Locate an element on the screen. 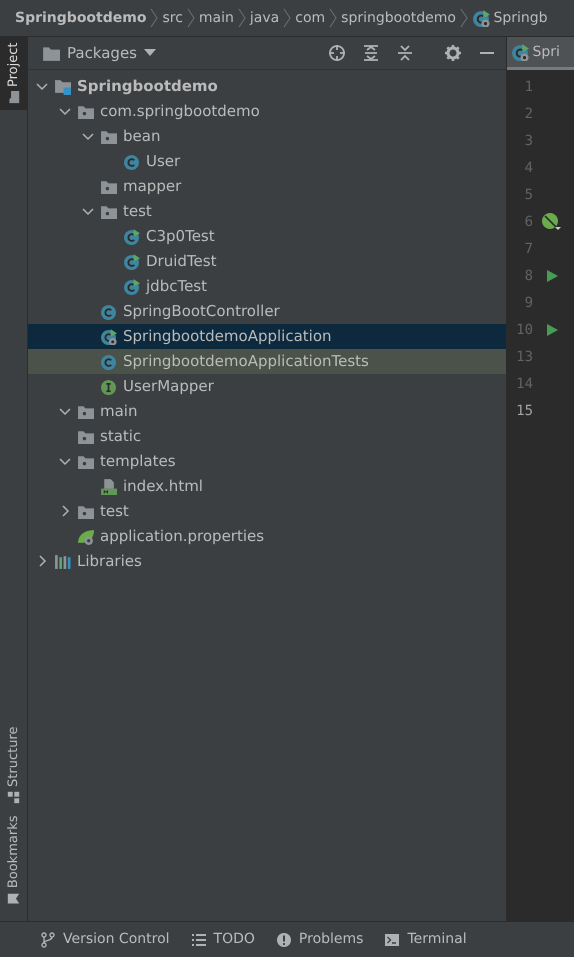 This screenshot has width=574, height=957. tree-item: mapper is located at coordinates (267, 186).